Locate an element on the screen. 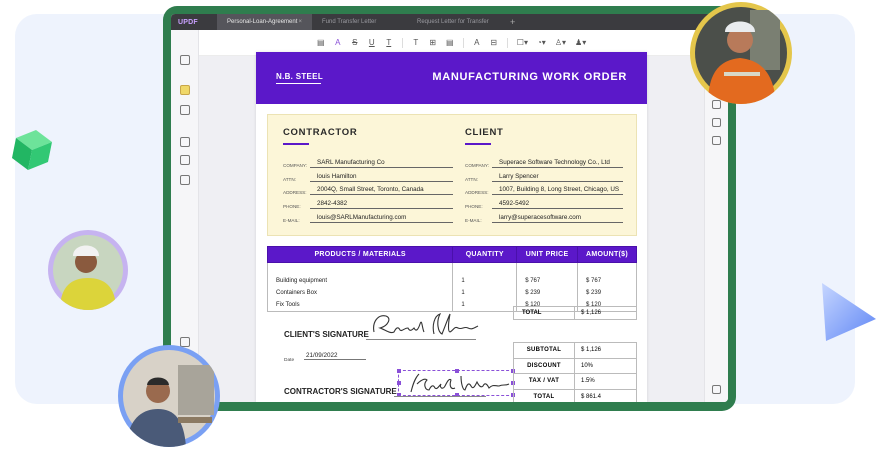  heading-underline is located at coordinates (478, 144).